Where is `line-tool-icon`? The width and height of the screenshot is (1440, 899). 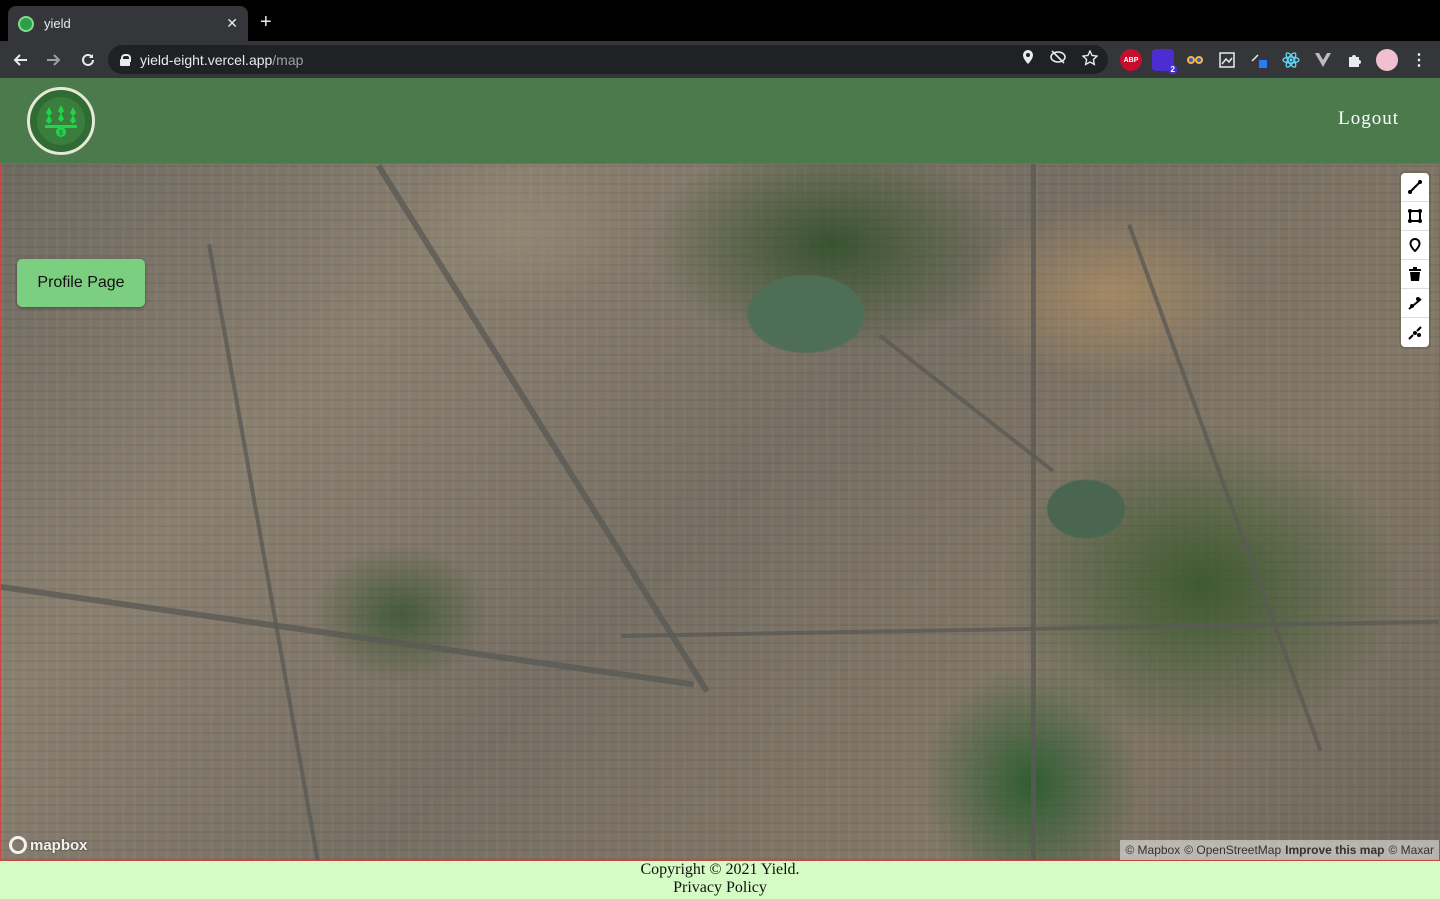
line-tool-icon is located at coordinates (1415, 187).